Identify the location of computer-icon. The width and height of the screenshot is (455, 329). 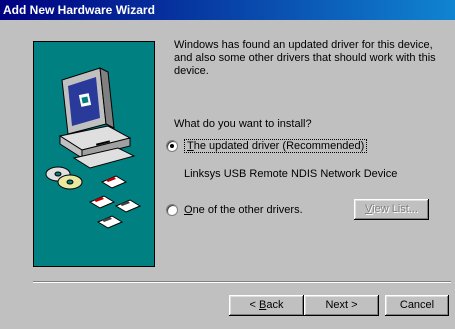
(97, 118).